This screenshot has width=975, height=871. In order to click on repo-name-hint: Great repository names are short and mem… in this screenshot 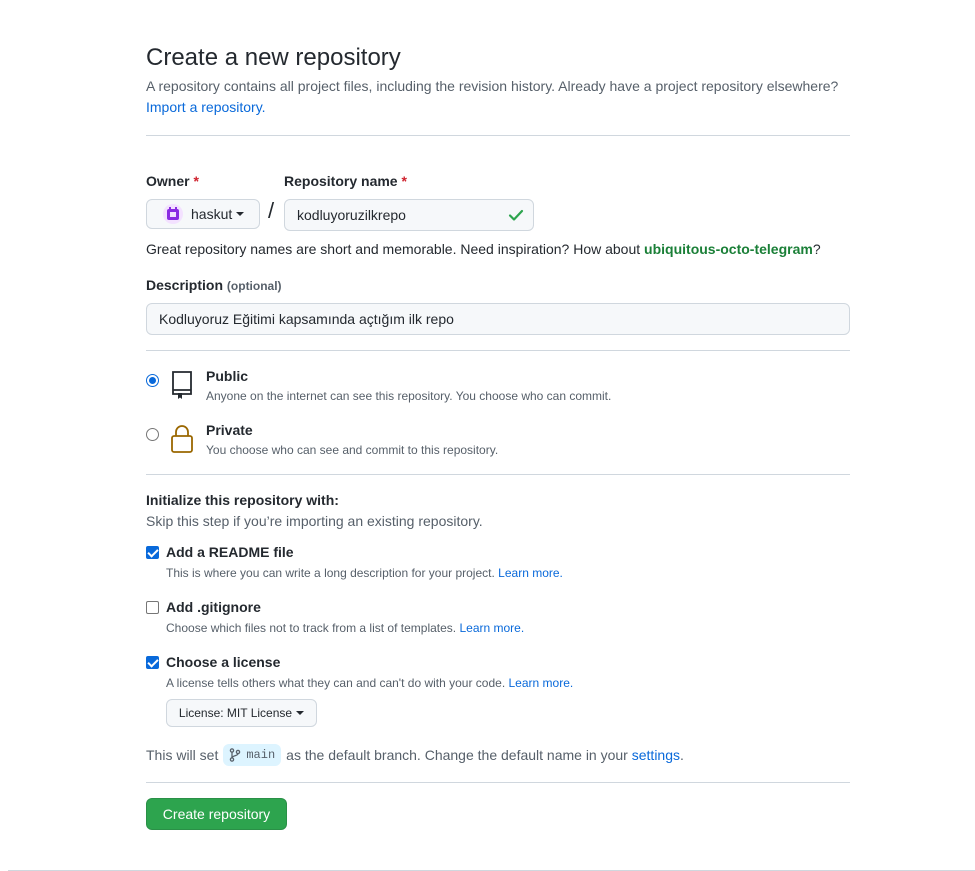, I will do `click(483, 249)`.